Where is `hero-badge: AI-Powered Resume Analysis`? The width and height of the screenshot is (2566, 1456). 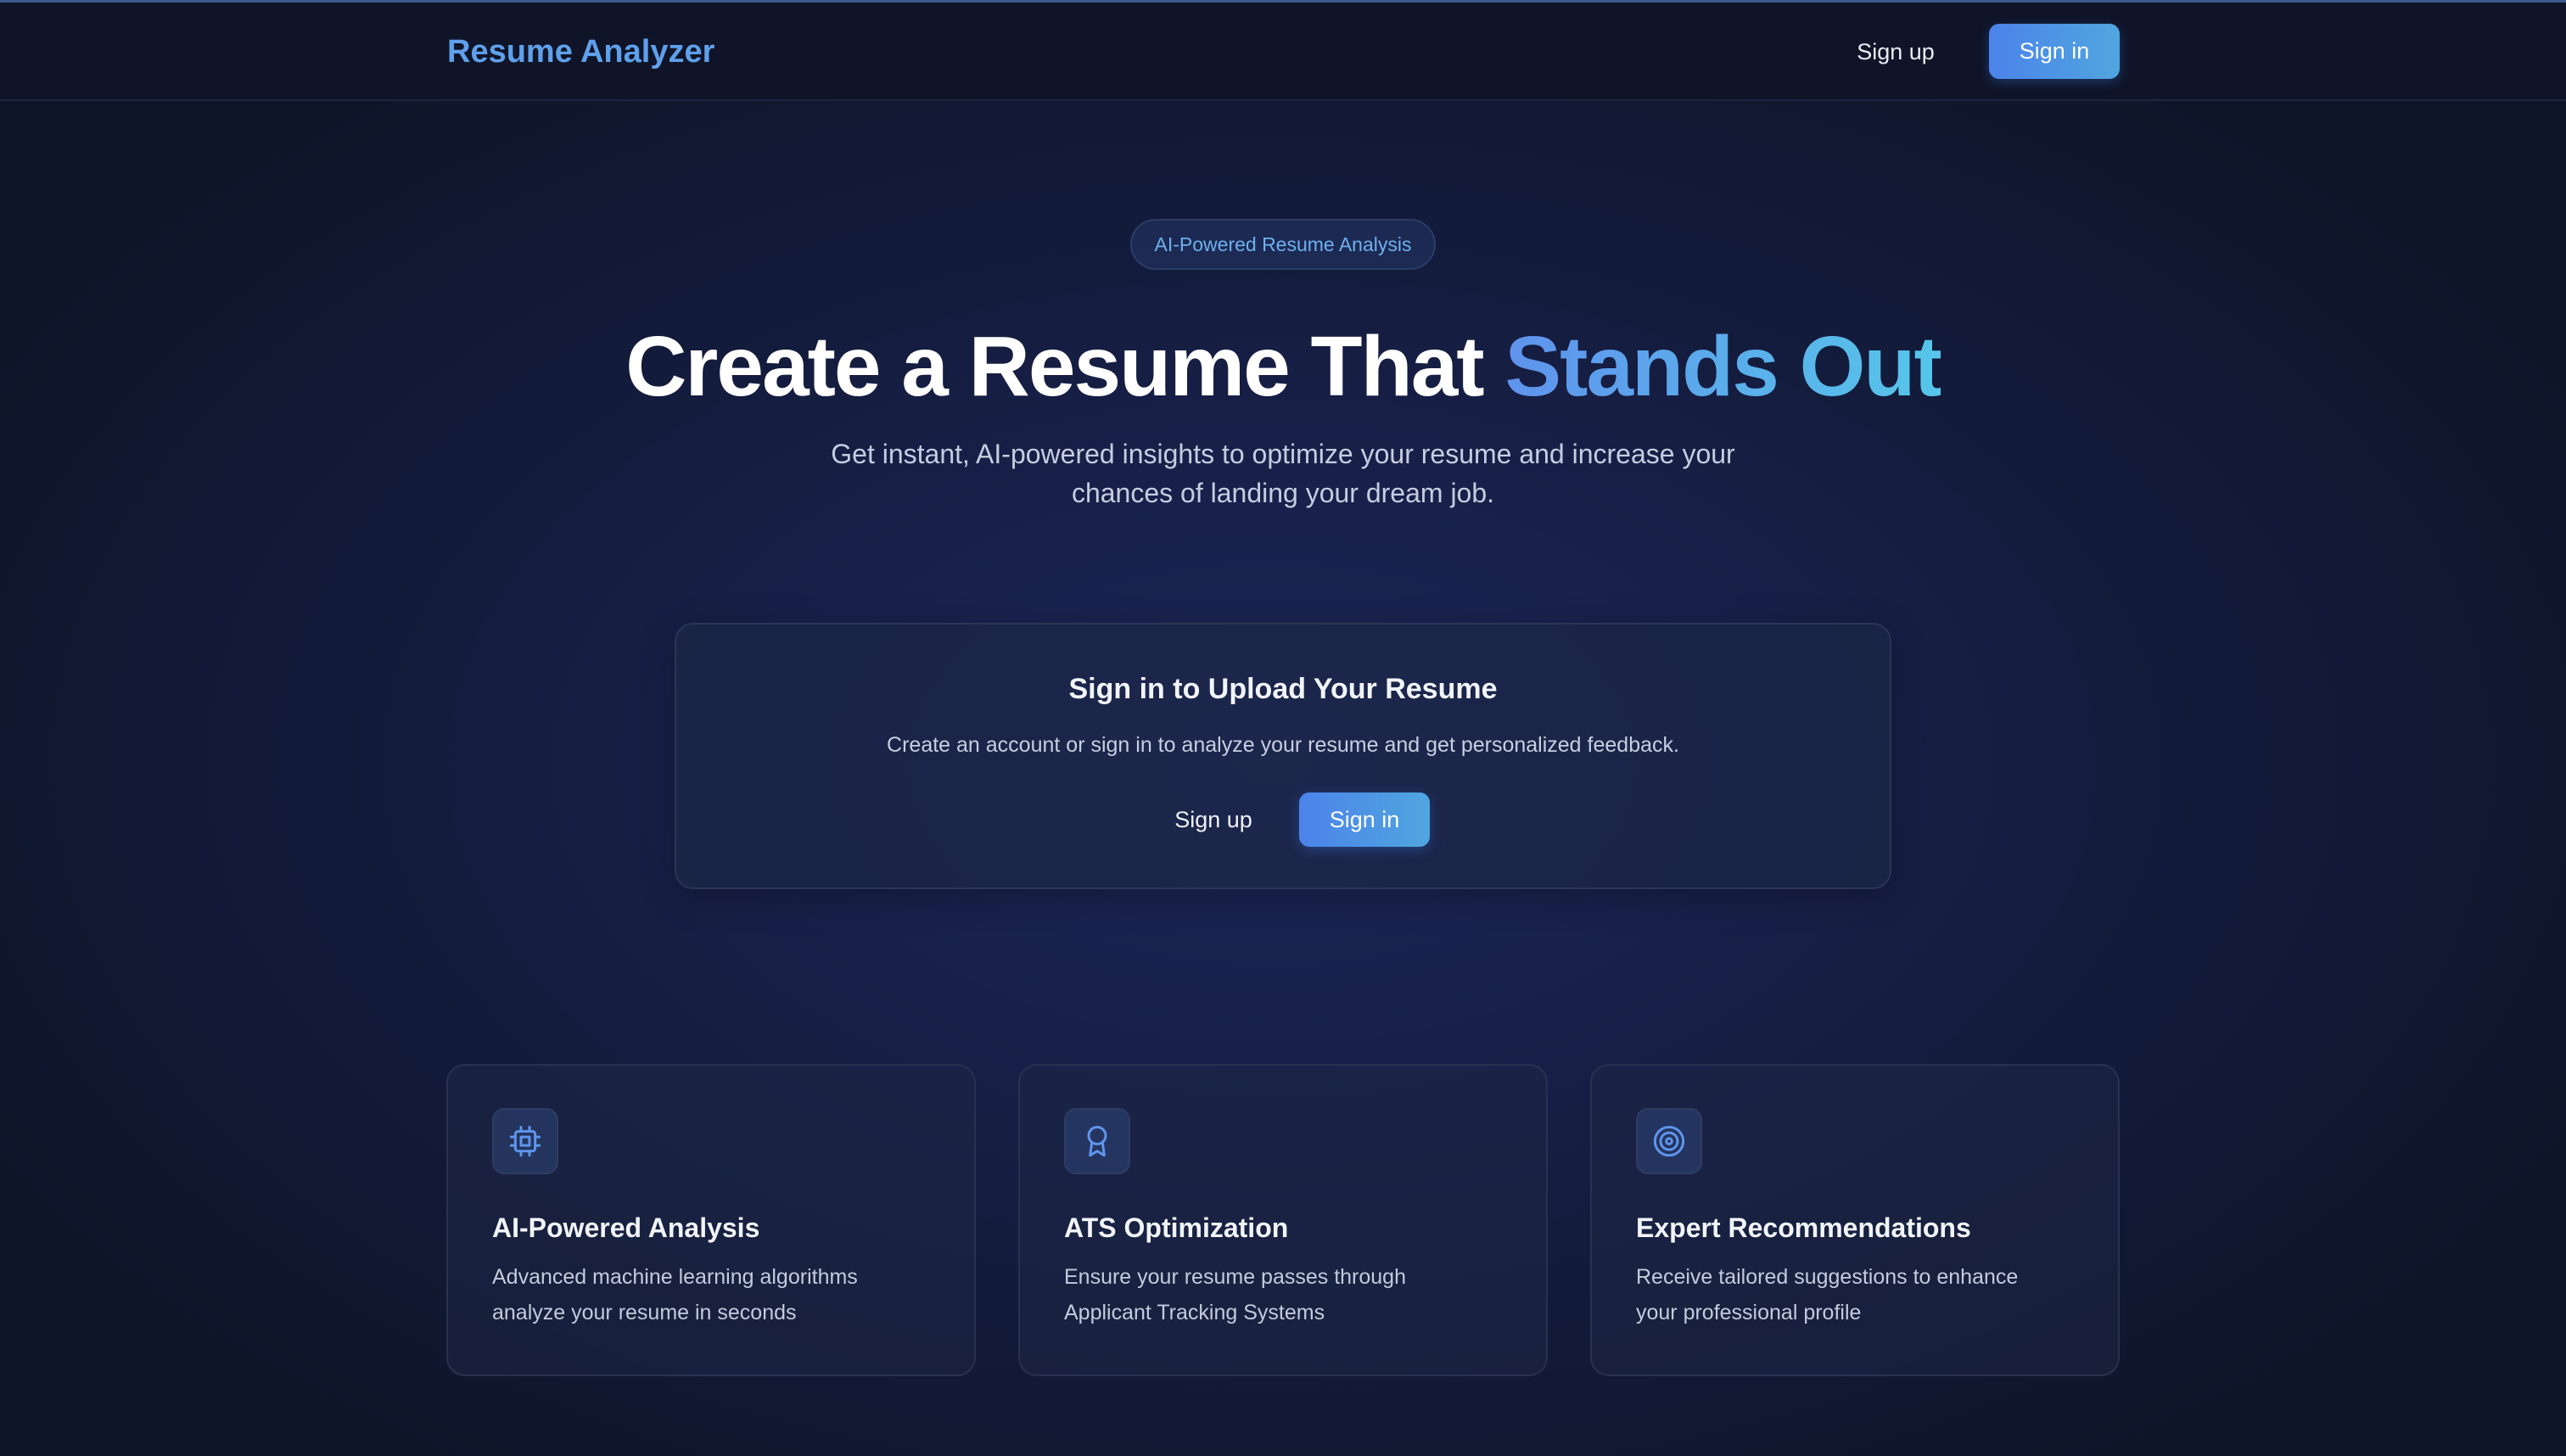
hero-badge: AI-Powered Resume Analysis is located at coordinates (1283, 244).